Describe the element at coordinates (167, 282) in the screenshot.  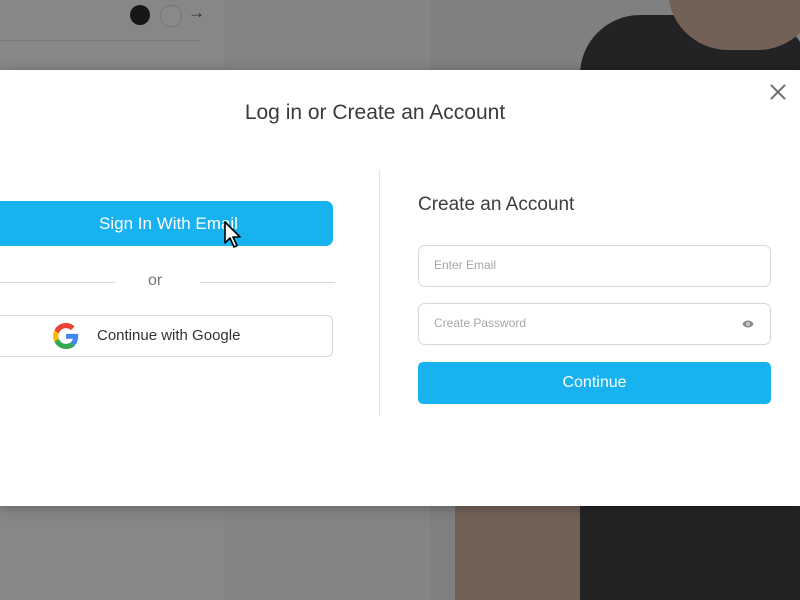
I see `or-separator: or` at that location.